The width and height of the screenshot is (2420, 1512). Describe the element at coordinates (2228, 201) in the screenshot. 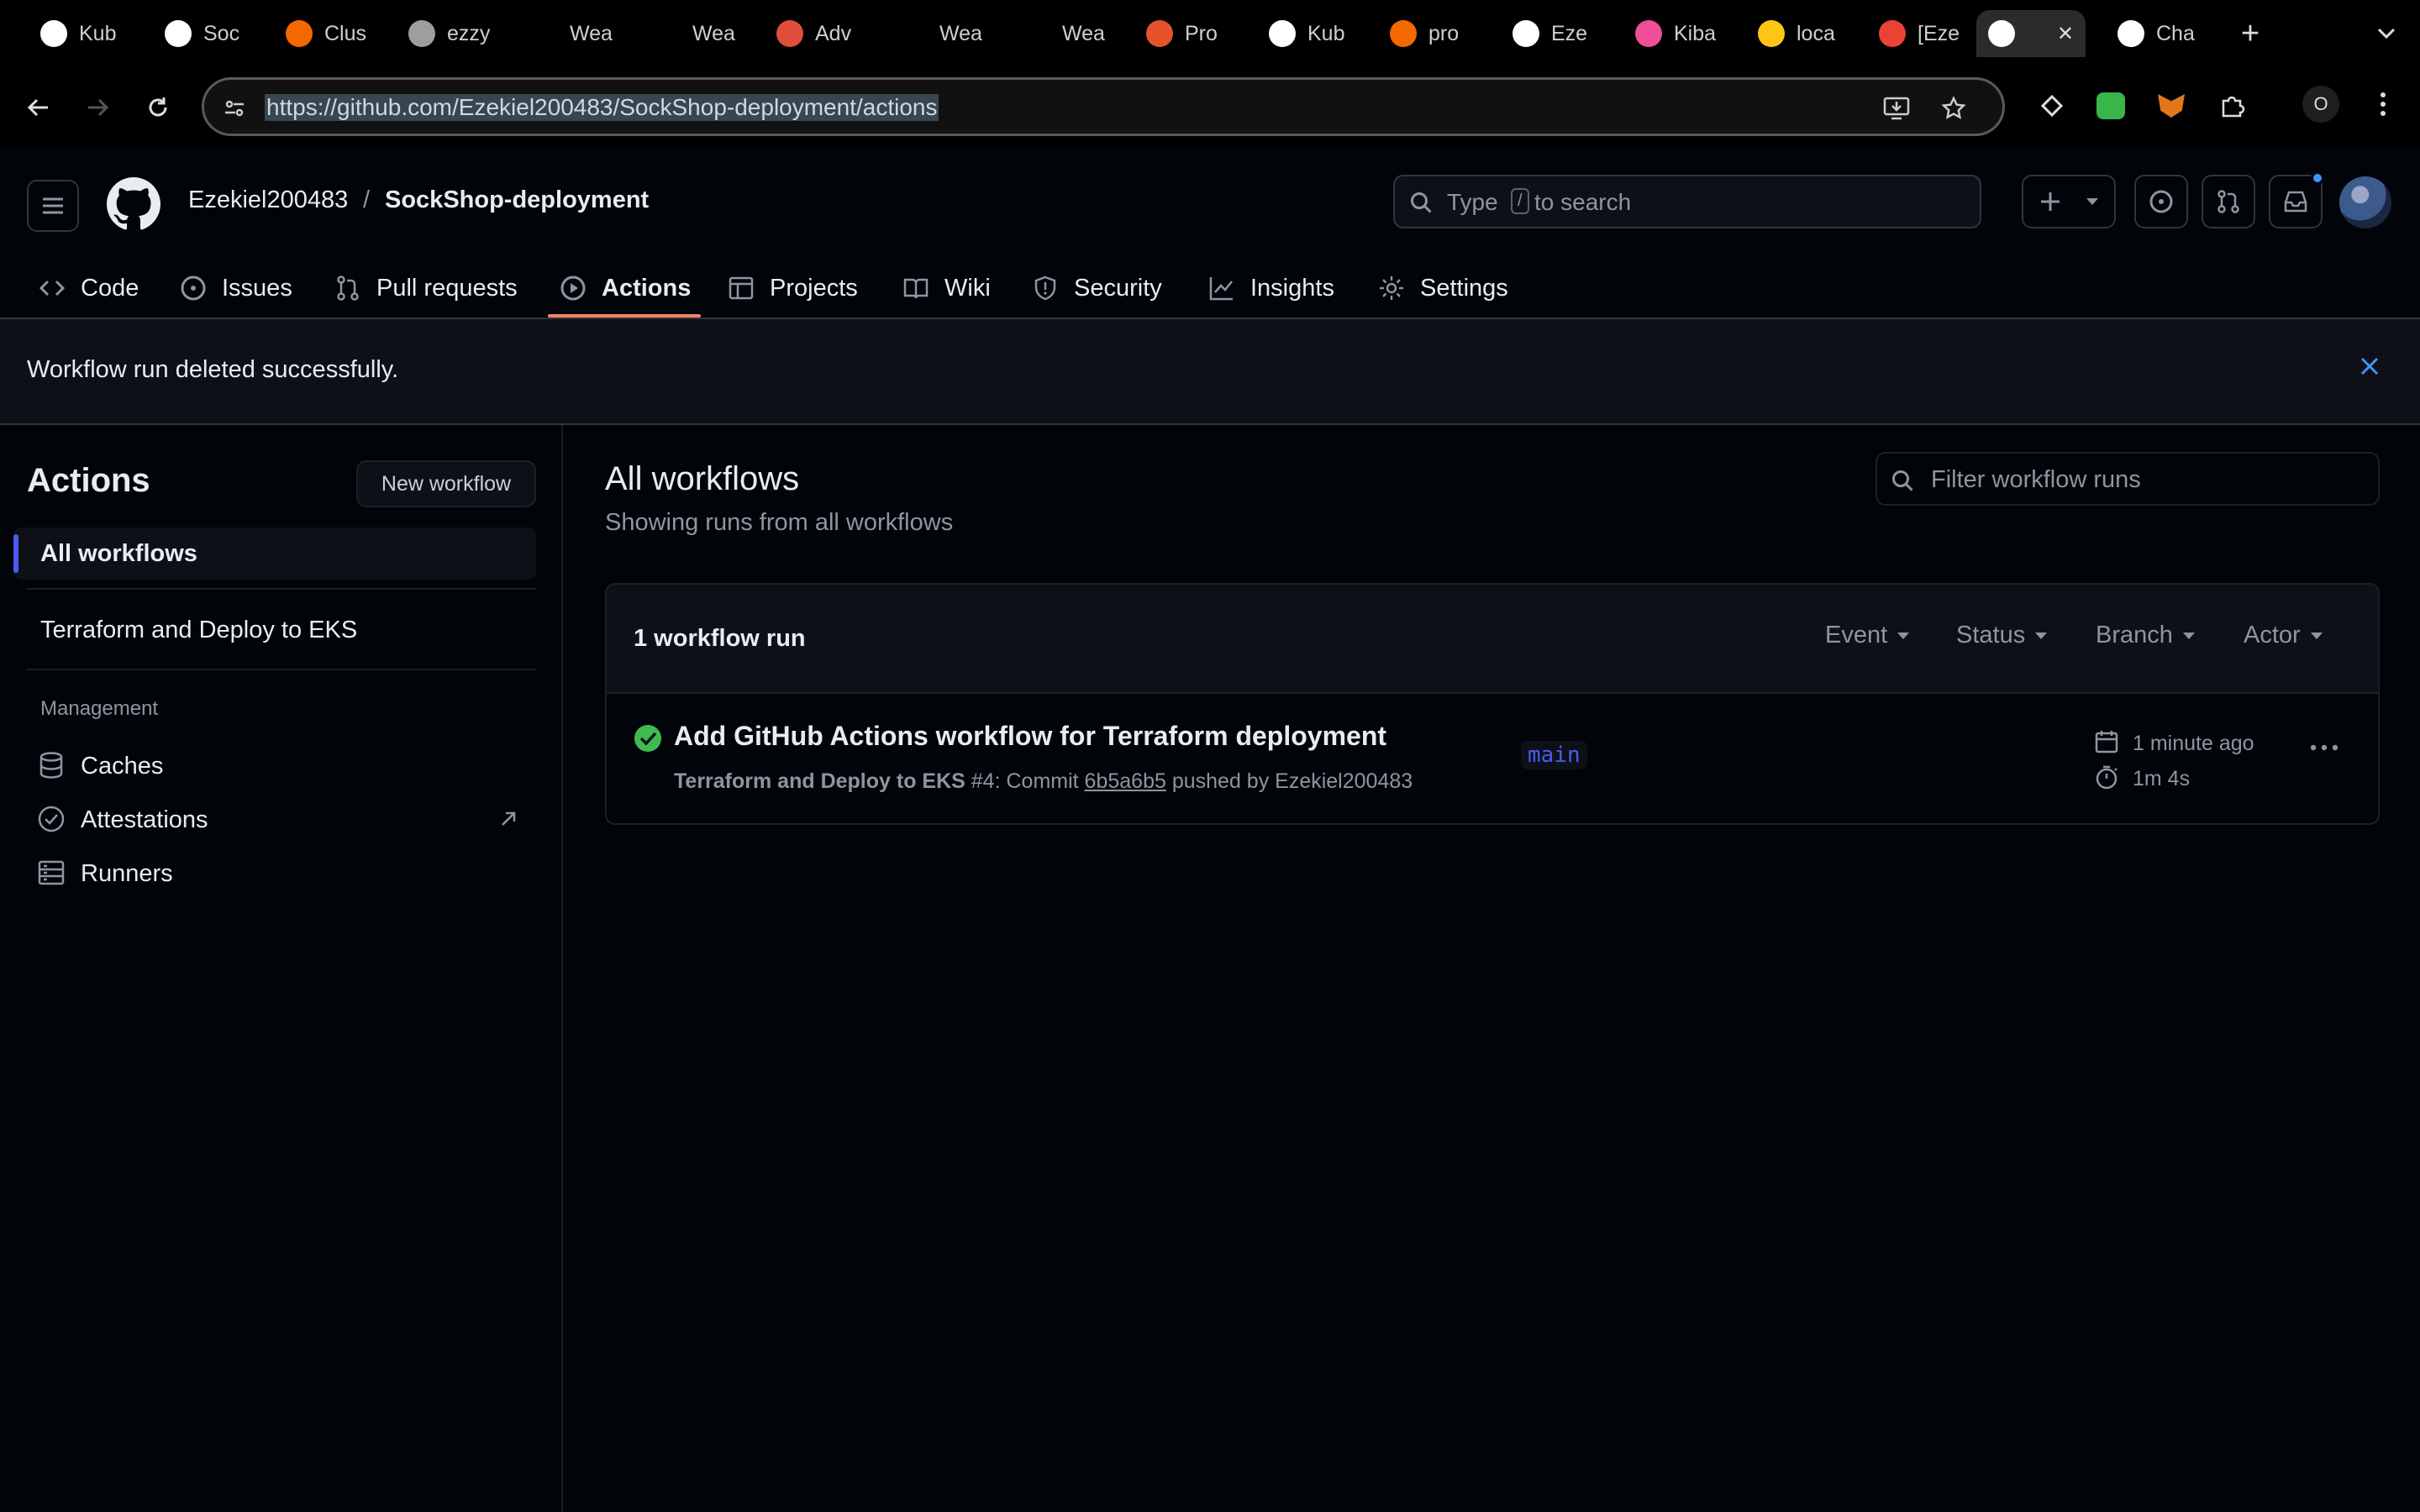

I see `pull-requests-icon` at that location.